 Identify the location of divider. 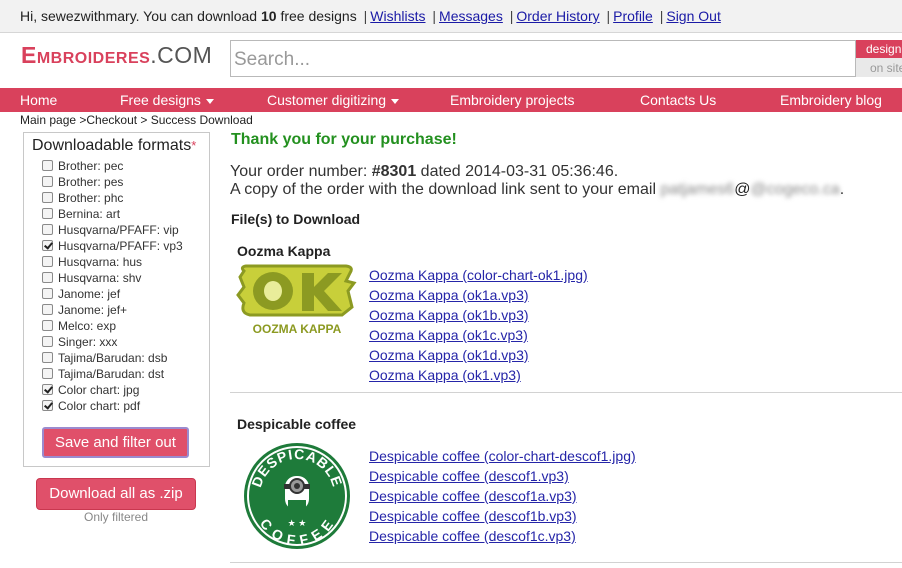
(566, 392).